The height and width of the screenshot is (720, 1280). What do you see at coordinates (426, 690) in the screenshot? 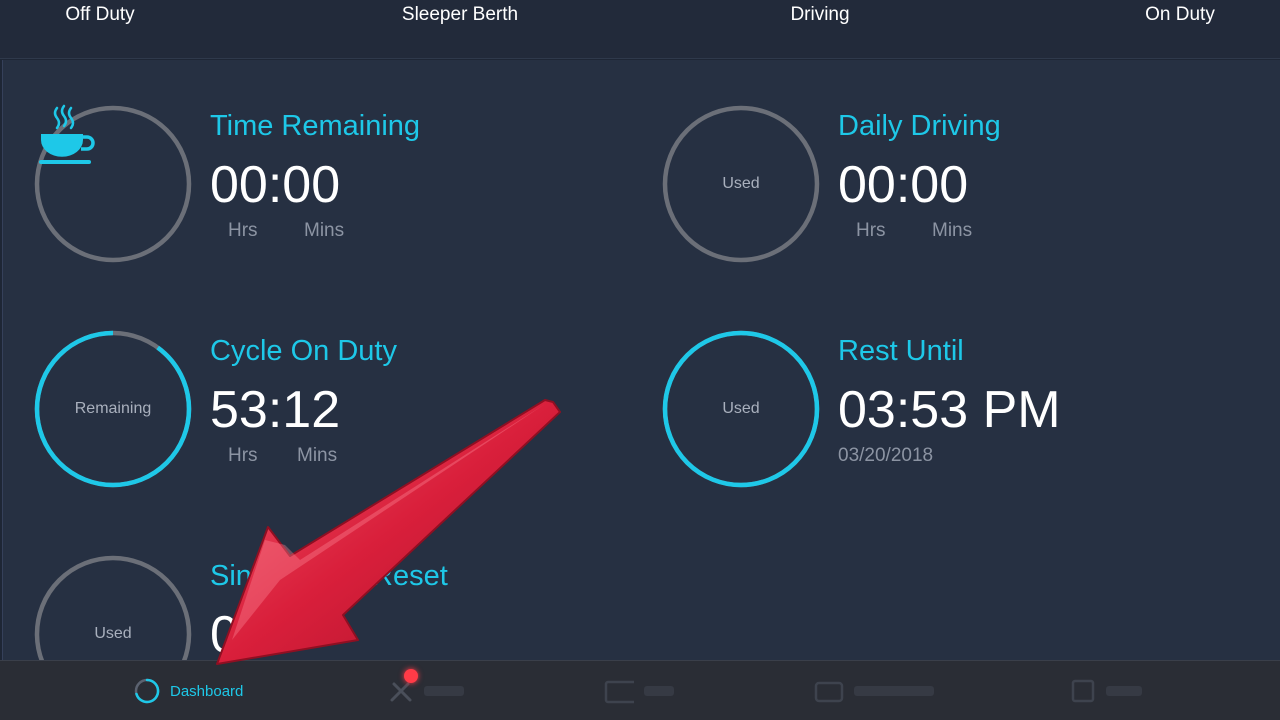
I see `nav-item-tools` at bounding box center [426, 690].